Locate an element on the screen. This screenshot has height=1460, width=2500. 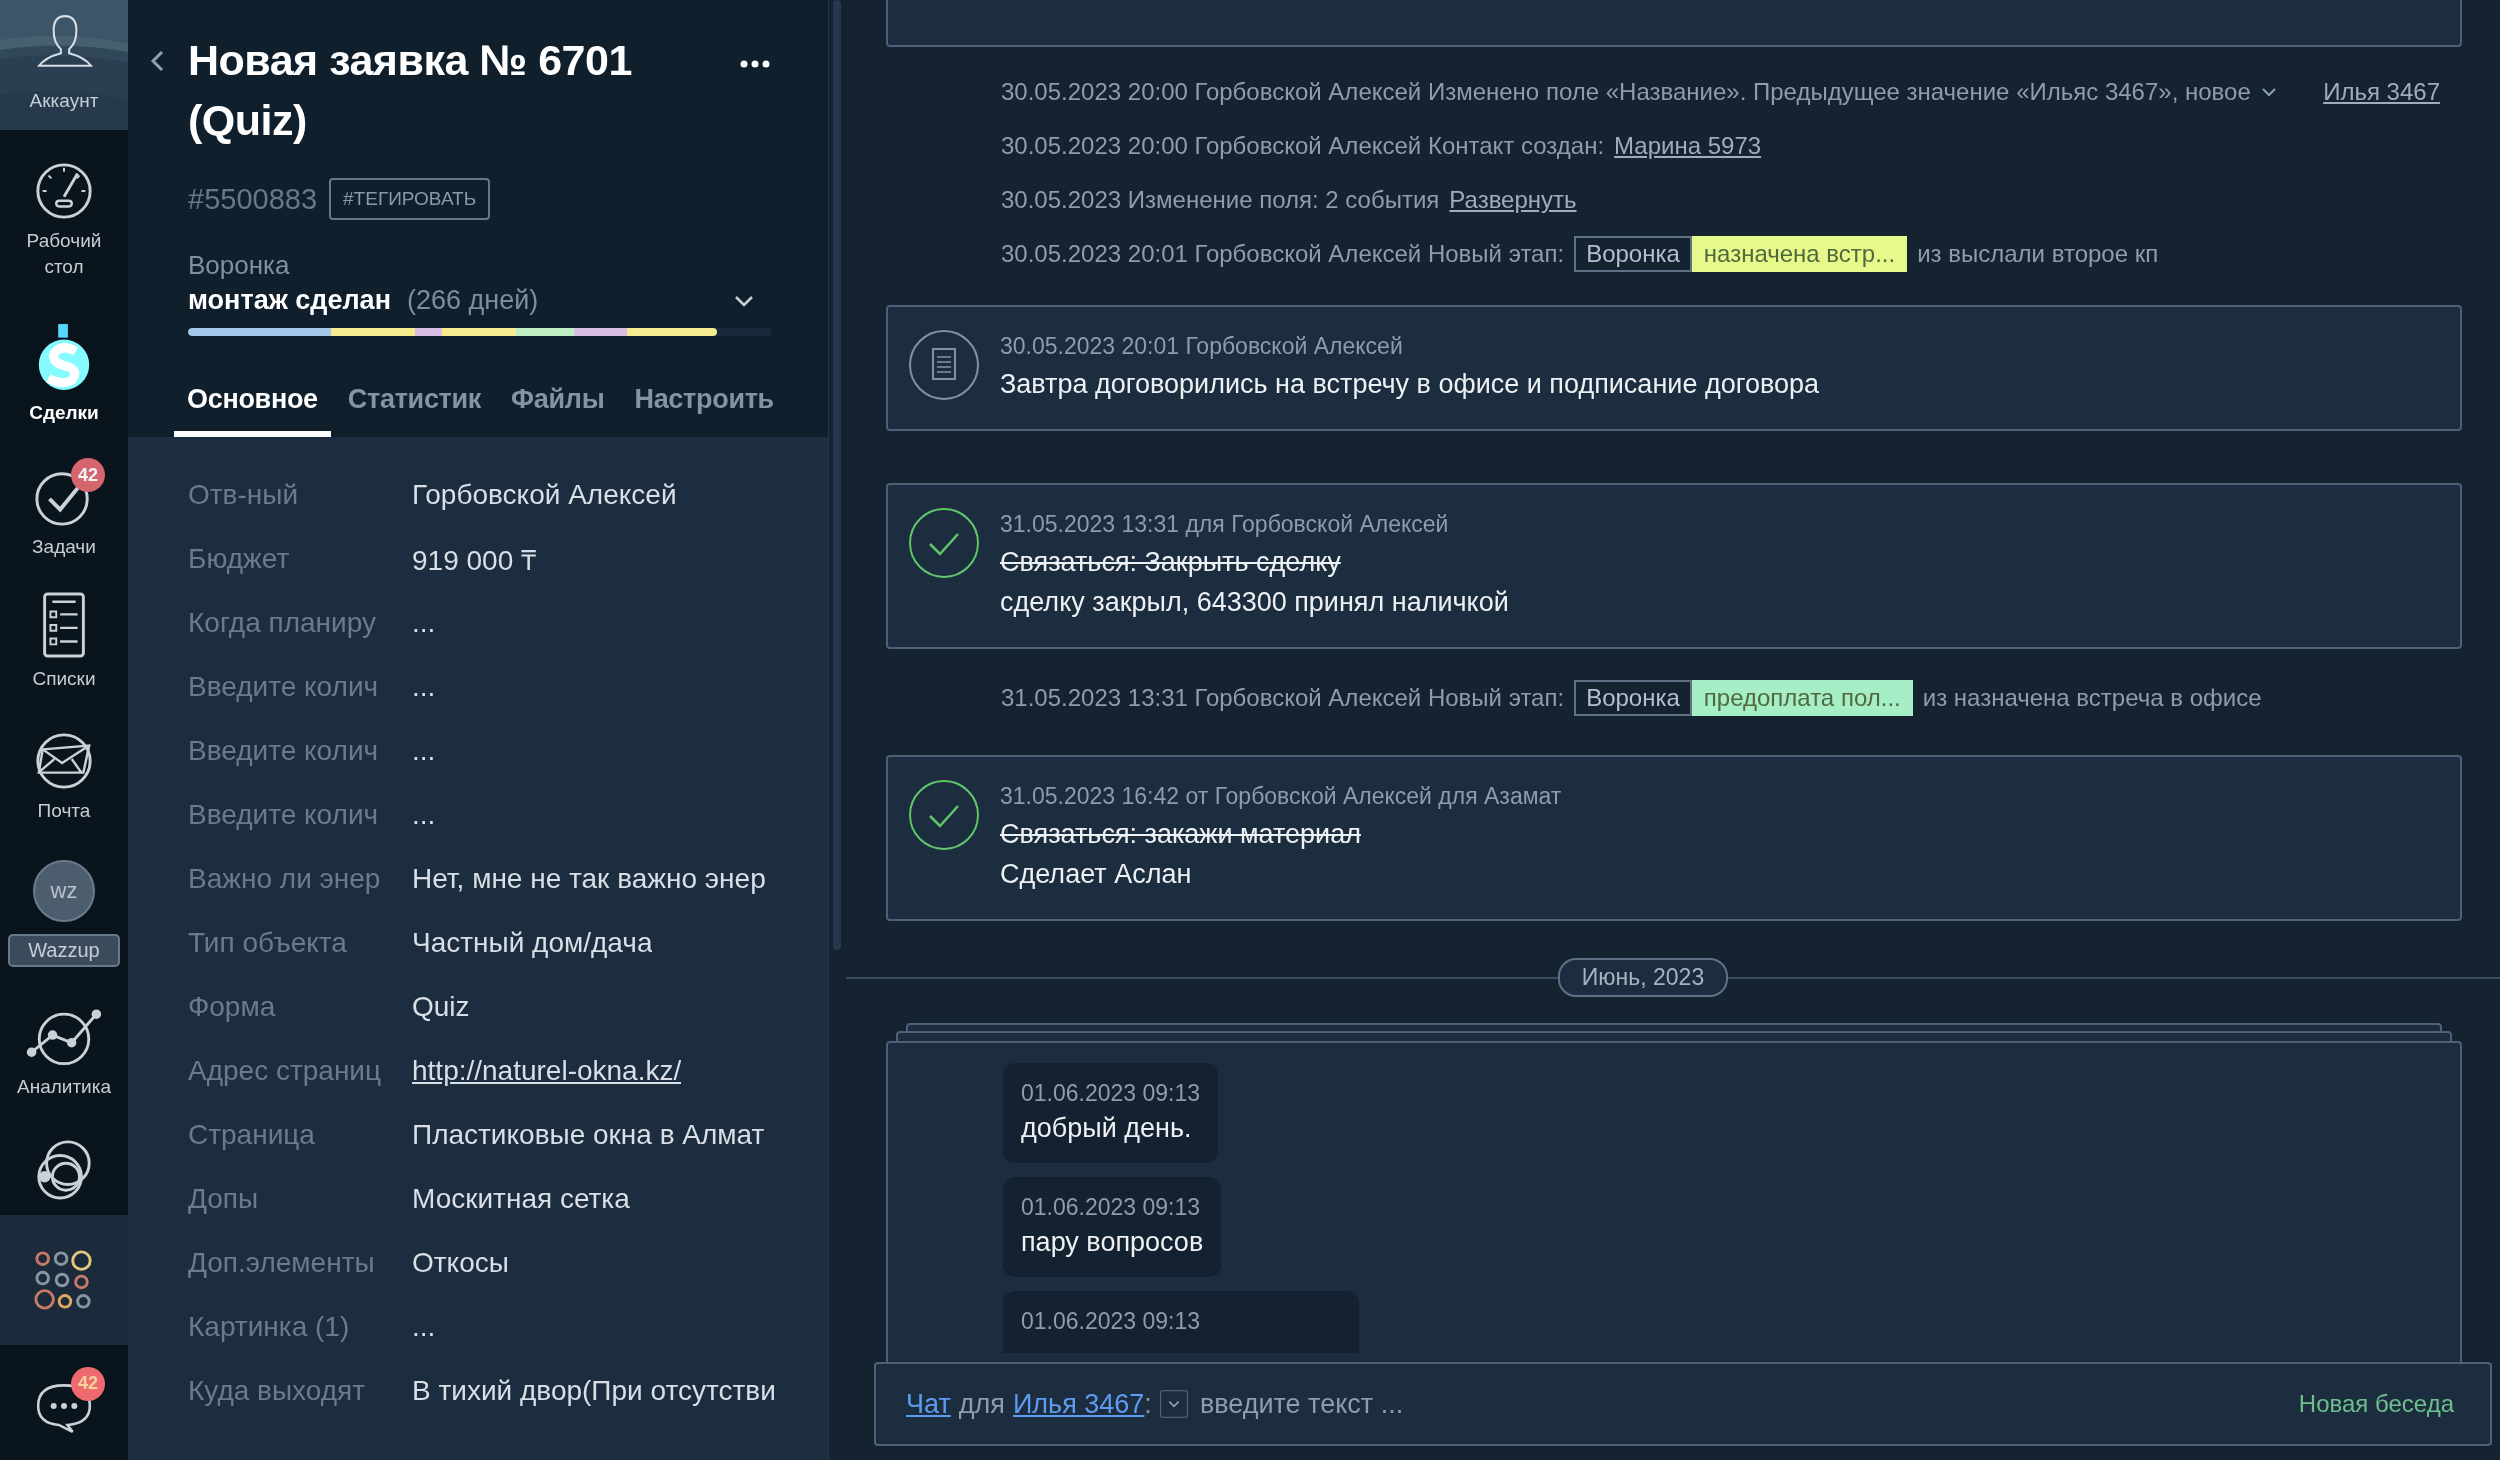
field-value: 919 000 ₸ is located at coordinates (474, 561).